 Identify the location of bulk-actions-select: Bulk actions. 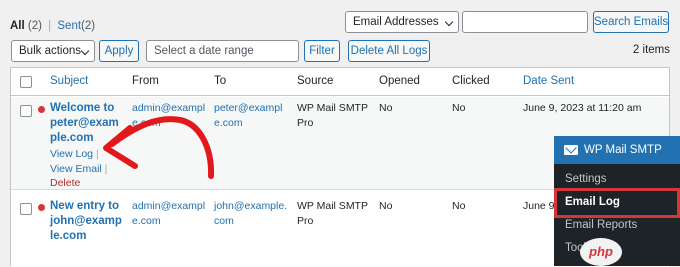
(53, 51).